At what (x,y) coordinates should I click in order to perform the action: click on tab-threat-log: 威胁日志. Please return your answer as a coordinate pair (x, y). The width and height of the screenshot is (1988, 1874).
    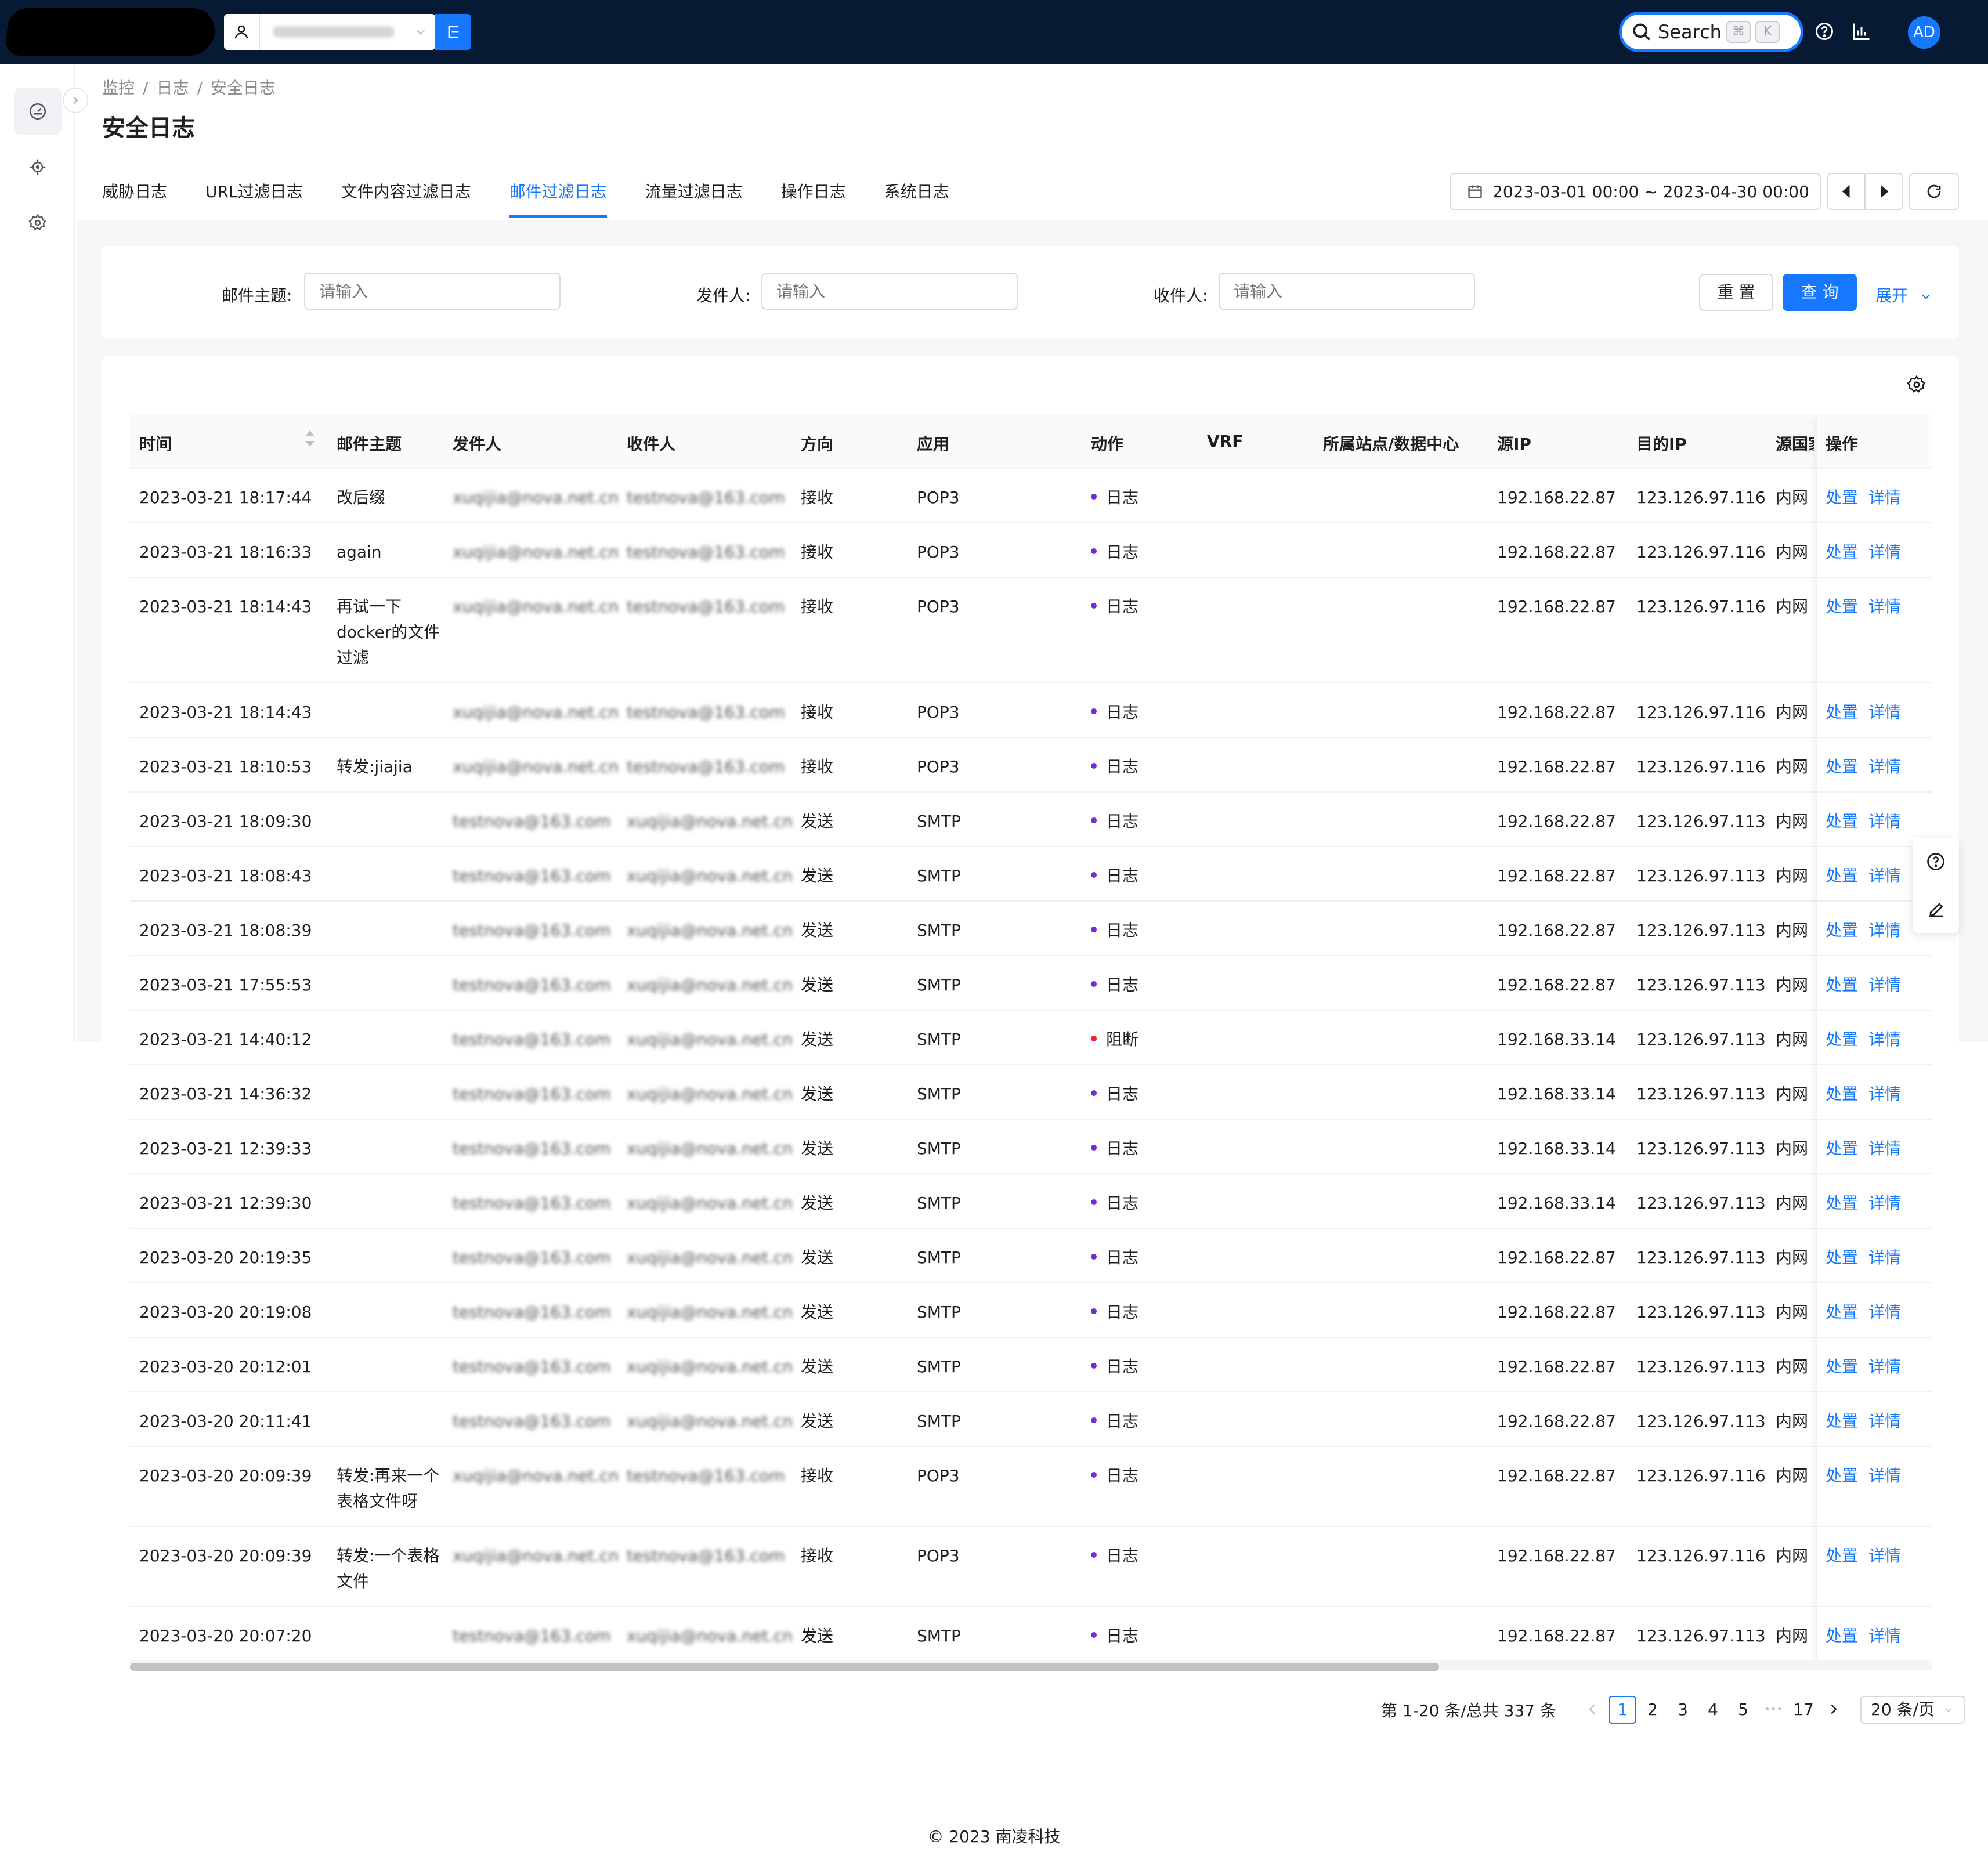
    Looking at the image, I should click on (134, 193).